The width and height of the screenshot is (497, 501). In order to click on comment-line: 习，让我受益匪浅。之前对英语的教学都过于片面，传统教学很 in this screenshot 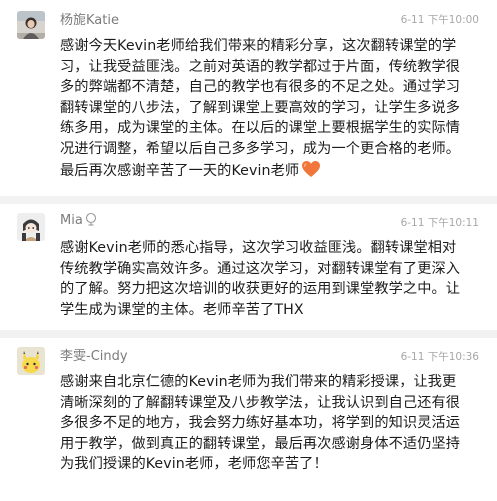, I will do `click(260, 66)`.